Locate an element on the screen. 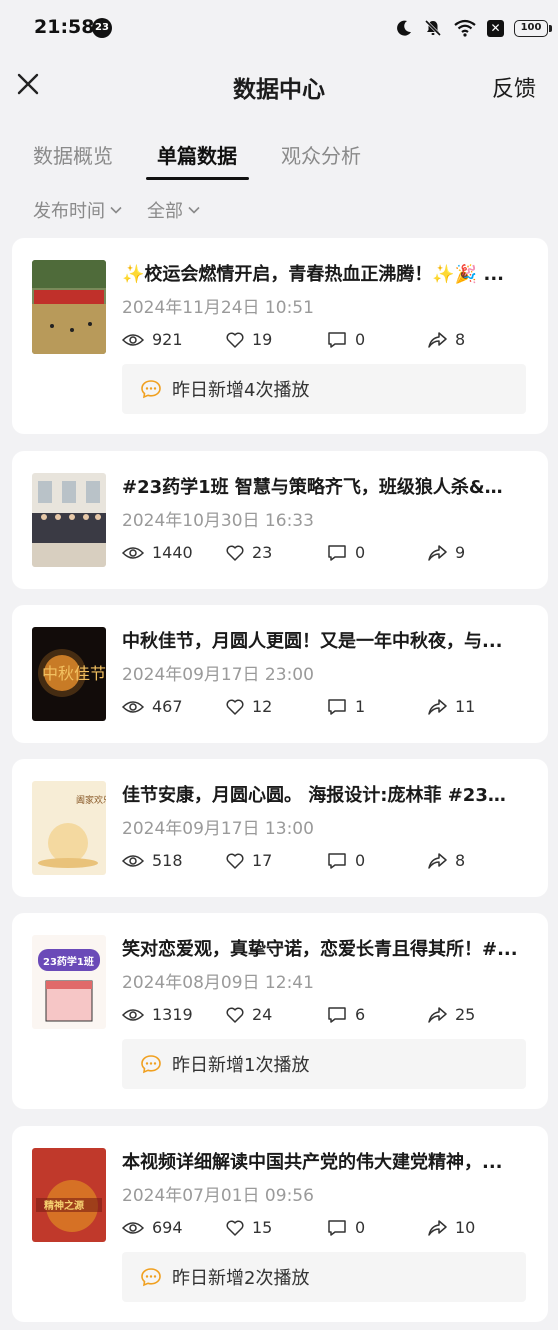 This screenshot has width=558, height=1330. views-stat: 921 is located at coordinates (152, 339).